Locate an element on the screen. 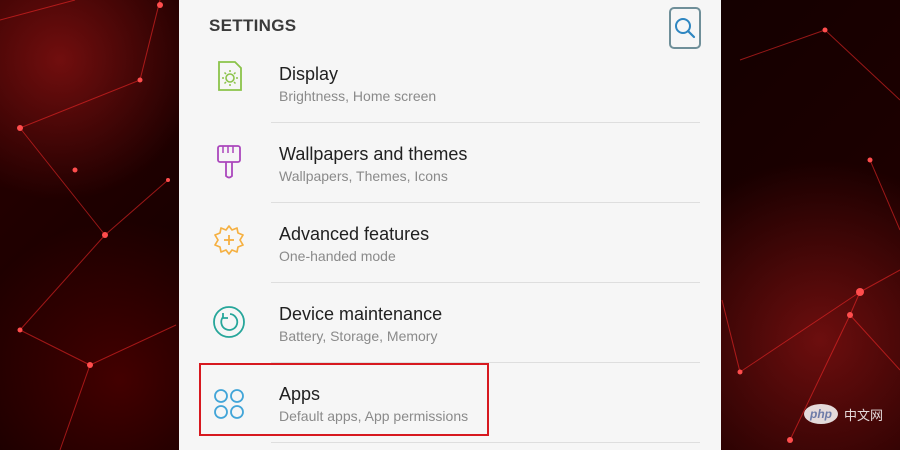  item-label: Display is located at coordinates (309, 74).